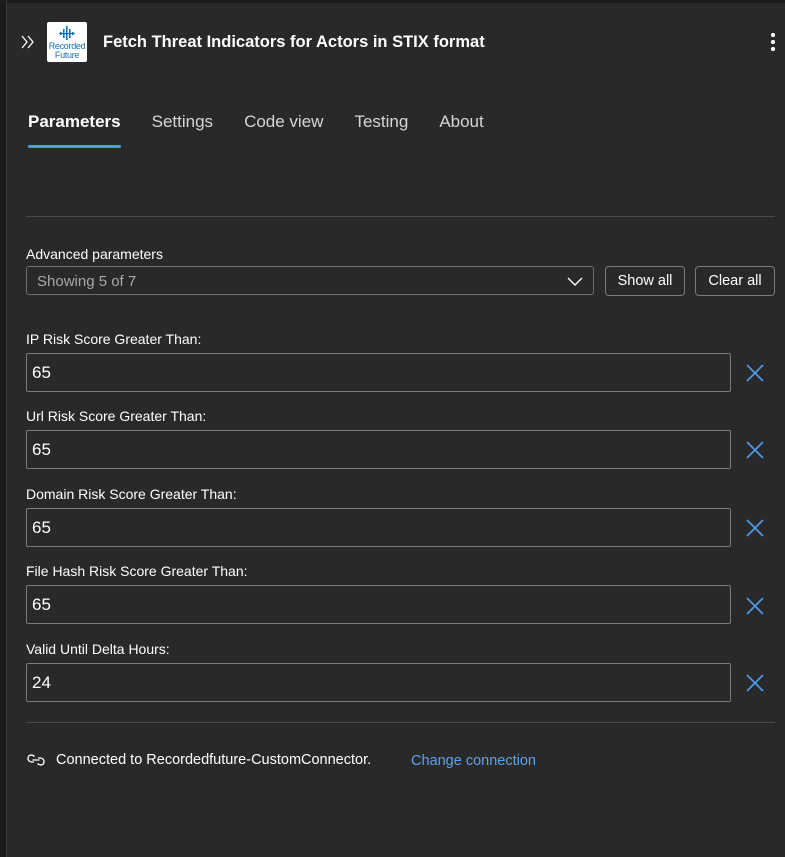 This screenshot has width=785, height=857. What do you see at coordinates (575, 281) in the screenshot?
I see `chevron-down-icon` at bounding box center [575, 281].